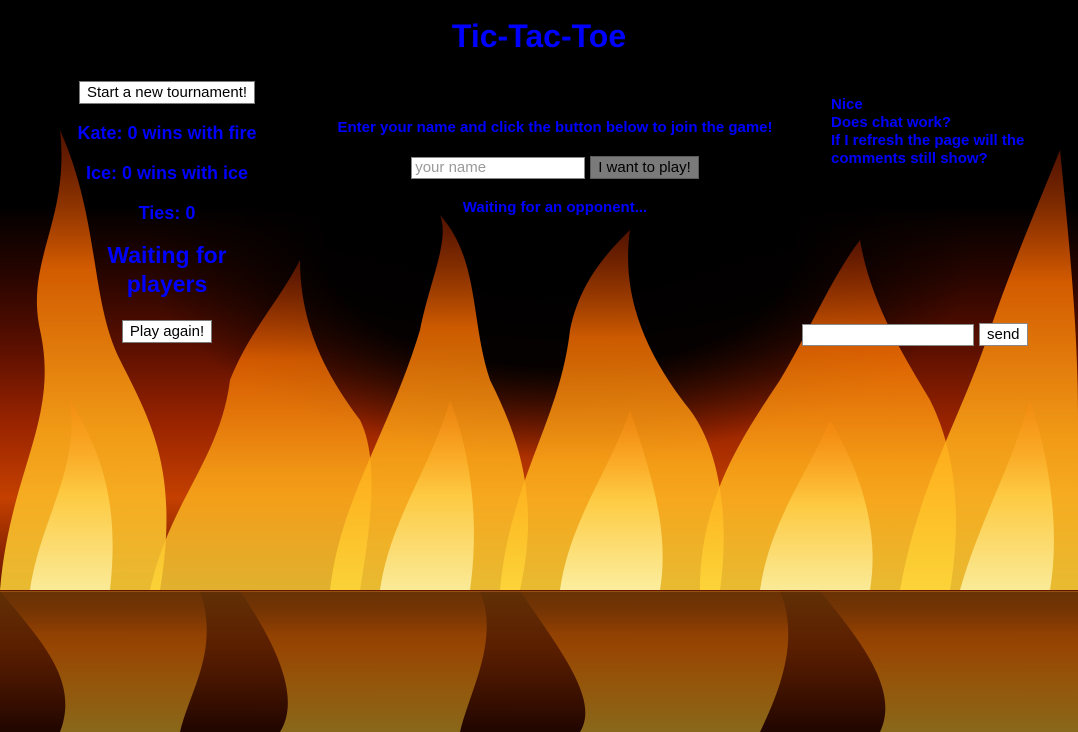  Describe the element at coordinates (498, 167) in the screenshot. I see `player-name-input` at that location.